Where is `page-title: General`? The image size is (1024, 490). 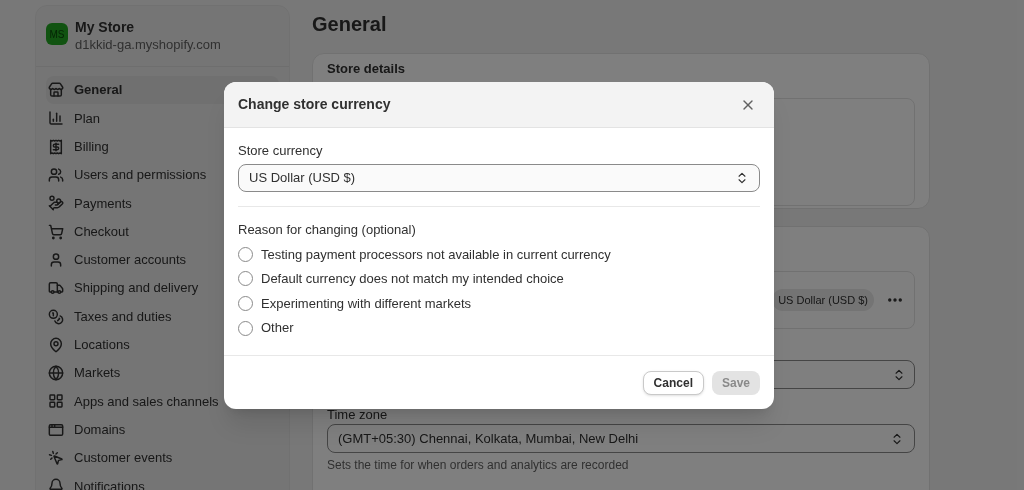
page-title: General is located at coordinates (350, 24).